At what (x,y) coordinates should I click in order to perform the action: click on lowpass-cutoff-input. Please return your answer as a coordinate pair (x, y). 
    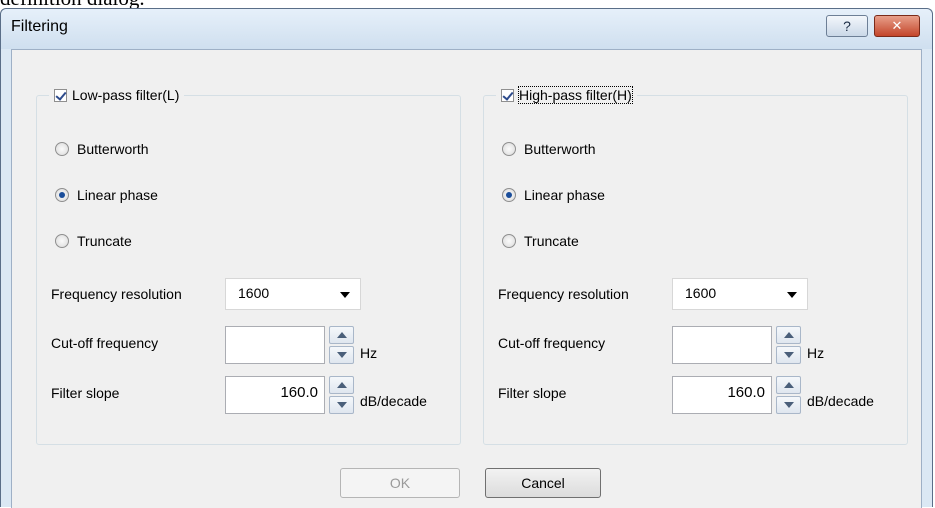
    Looking at the image, I should click on (275, 345).